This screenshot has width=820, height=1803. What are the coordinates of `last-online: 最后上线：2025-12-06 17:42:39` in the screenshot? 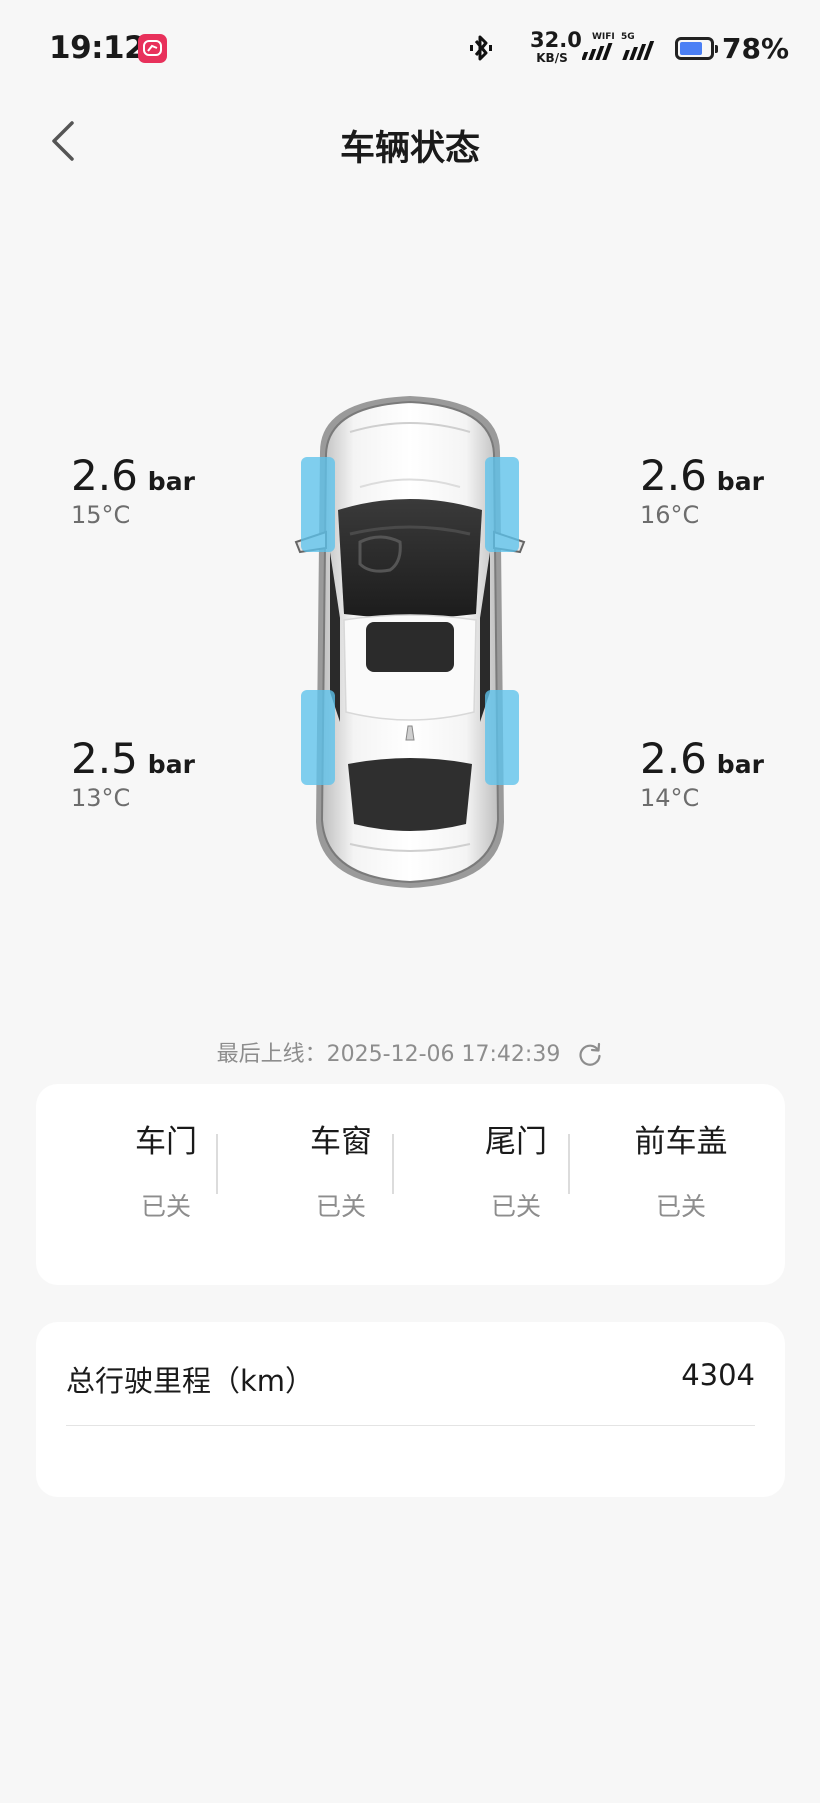 It's located at (410, 1054).